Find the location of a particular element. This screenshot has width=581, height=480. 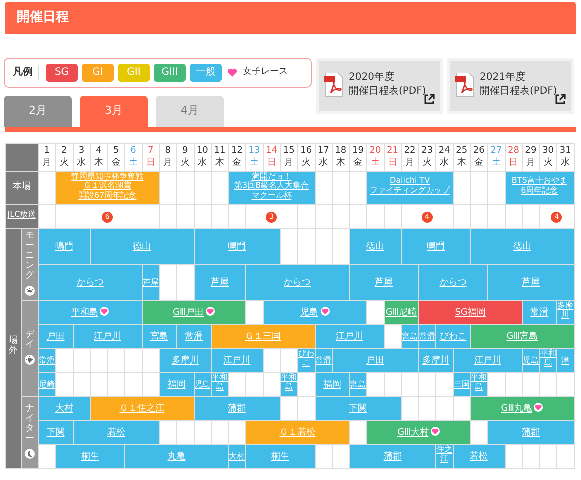

race-link: GⅢ大村 is located at coordinates (413, 433).